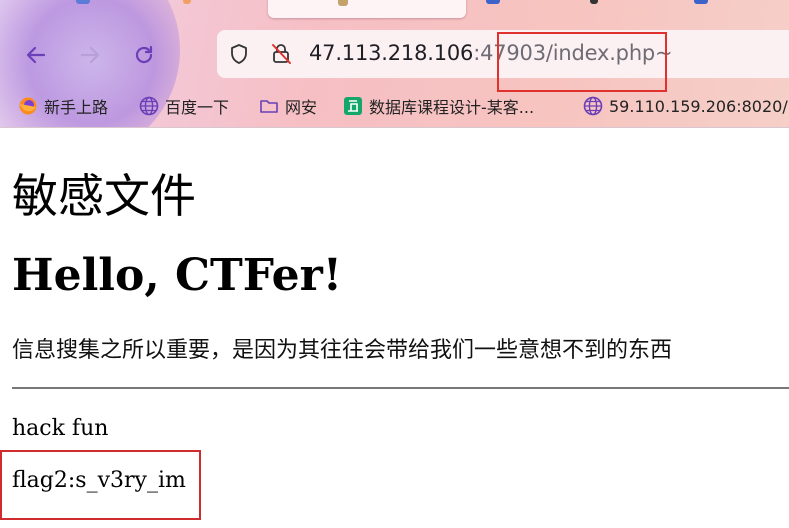 The image size is (789, 528). Describe the element at coordinates (582, 62) in the screenshot. I see `url-highlight-box` at that location.